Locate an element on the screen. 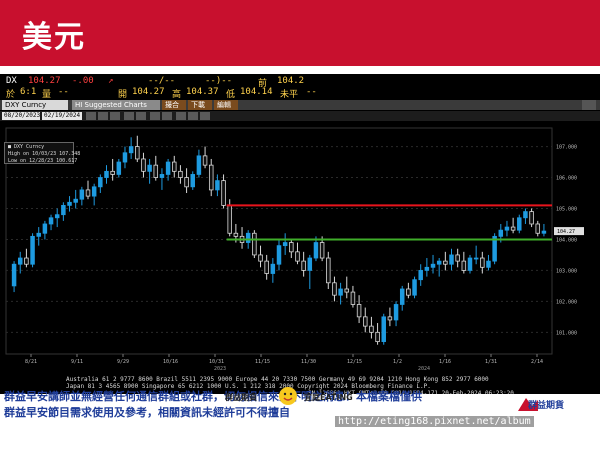 The height and width of the screenshot is (452, 600). edit-button: 編輯 is located at coordinates (226, 105).